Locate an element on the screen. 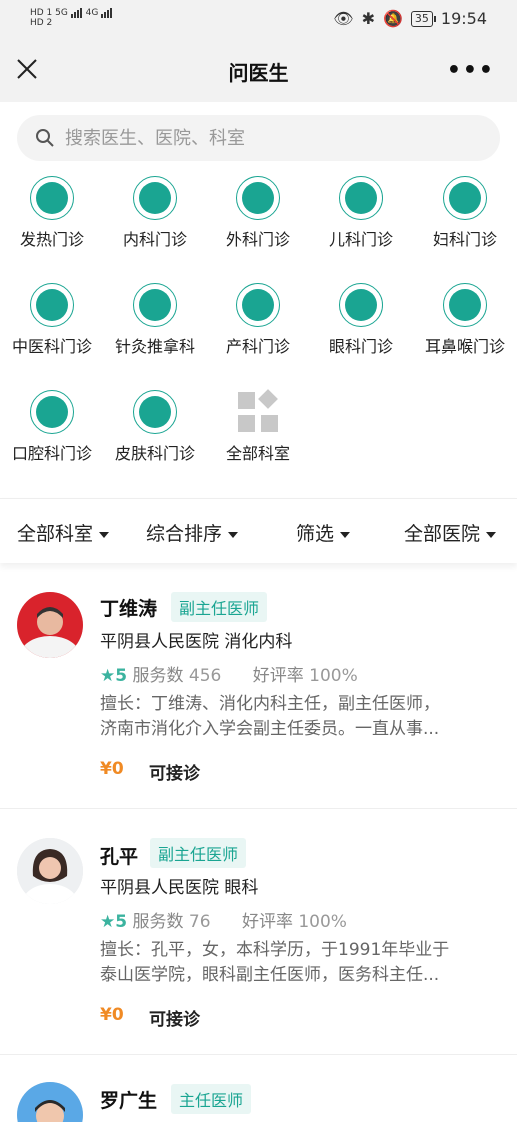  dept-label: 产科门诊 is located at coordinates (257, 346).